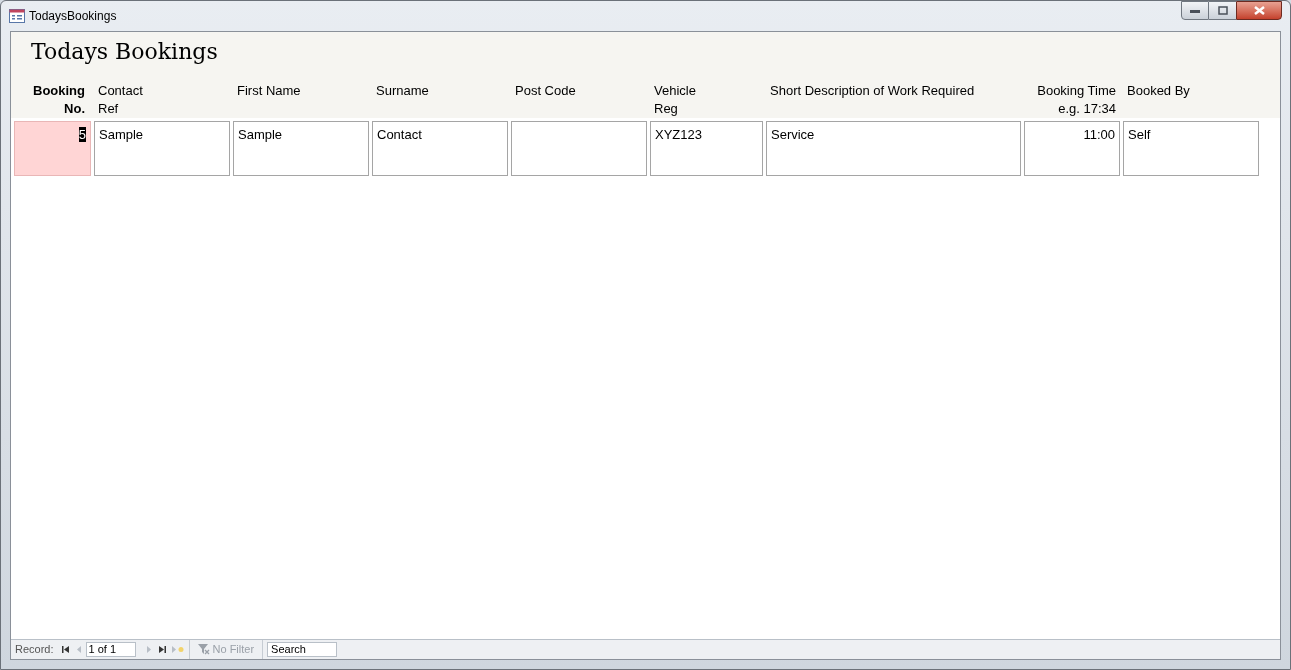 Image resolution: width=1291 pixels, height=670 pixels. What do you see at coordinates (110, 649) in the screenshot?
I see `current-record-field: 1 of 1` at bounding box center [110, 649].